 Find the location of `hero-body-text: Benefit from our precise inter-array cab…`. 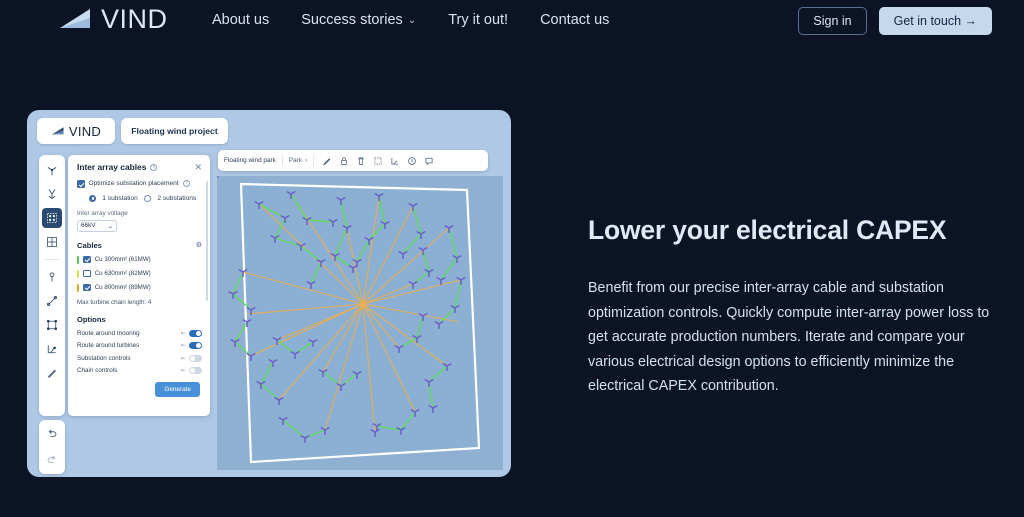

hero-body-text: Benefit from our precise inter-array cab… is located at coordinates (789, 337).